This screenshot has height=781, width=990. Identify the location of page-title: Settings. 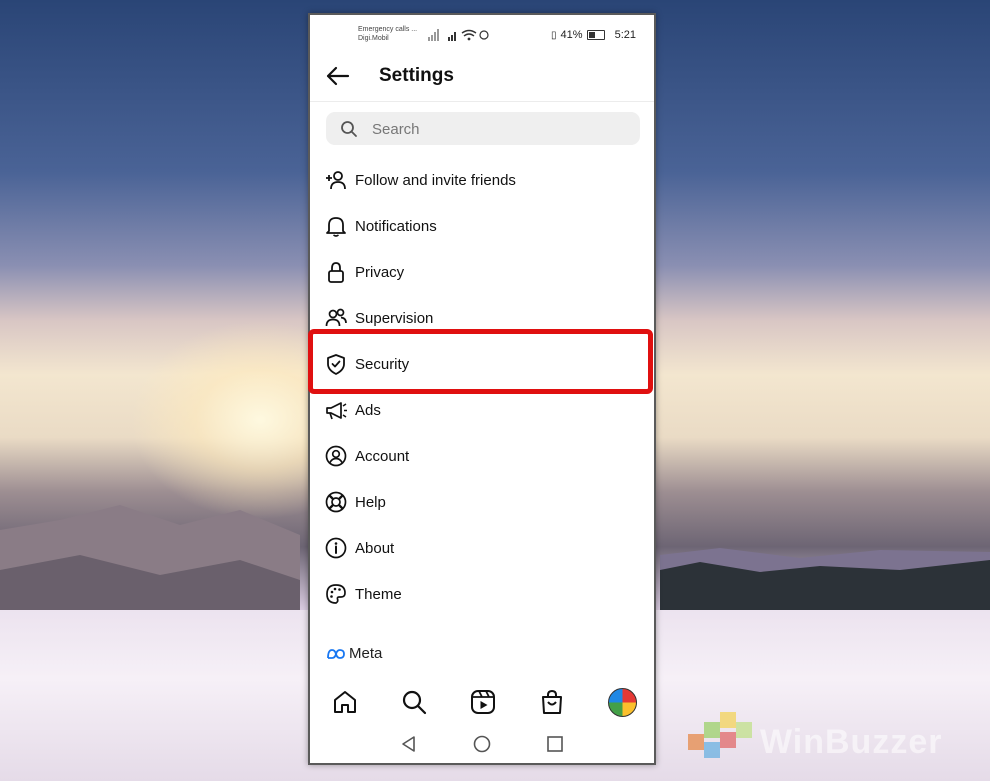
(416, 75).